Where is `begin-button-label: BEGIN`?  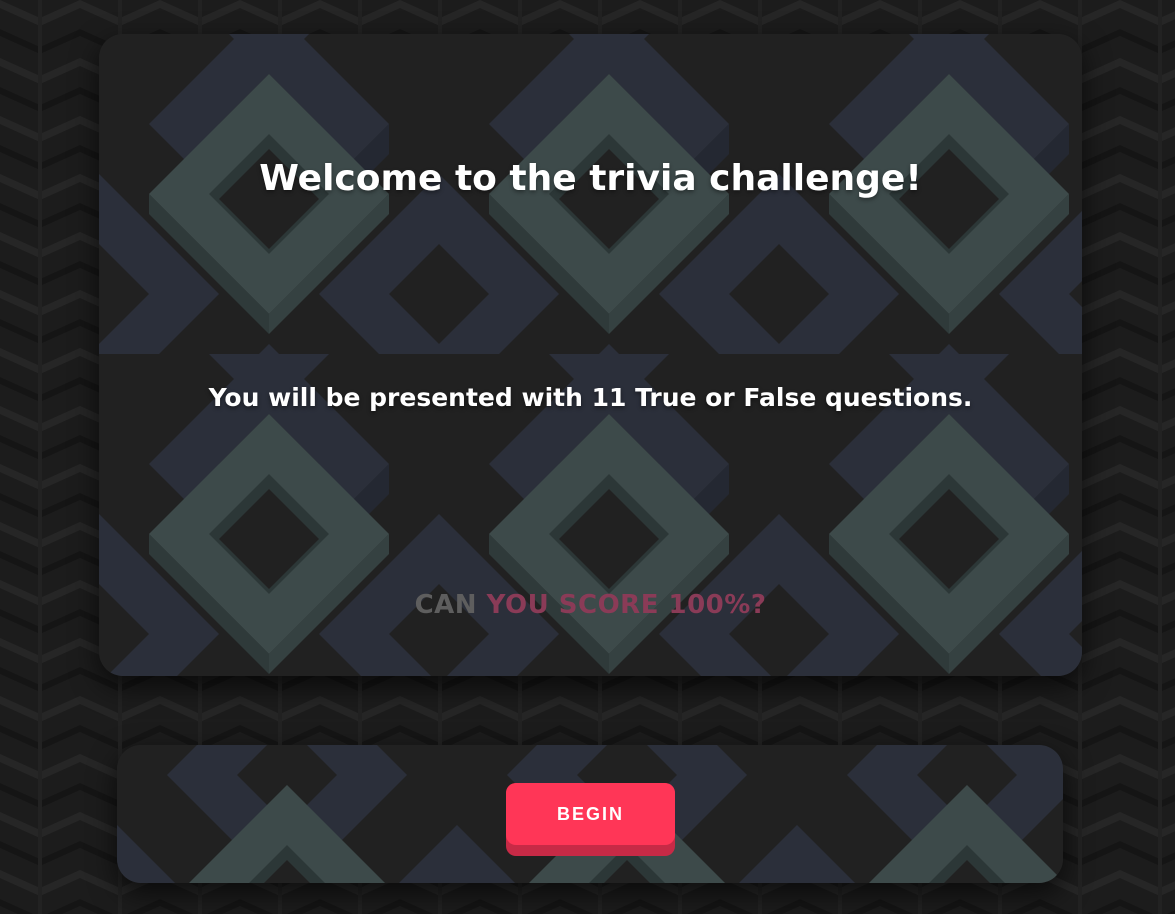 begin-button-label: BEGIN is located at coordinates (590, 814).